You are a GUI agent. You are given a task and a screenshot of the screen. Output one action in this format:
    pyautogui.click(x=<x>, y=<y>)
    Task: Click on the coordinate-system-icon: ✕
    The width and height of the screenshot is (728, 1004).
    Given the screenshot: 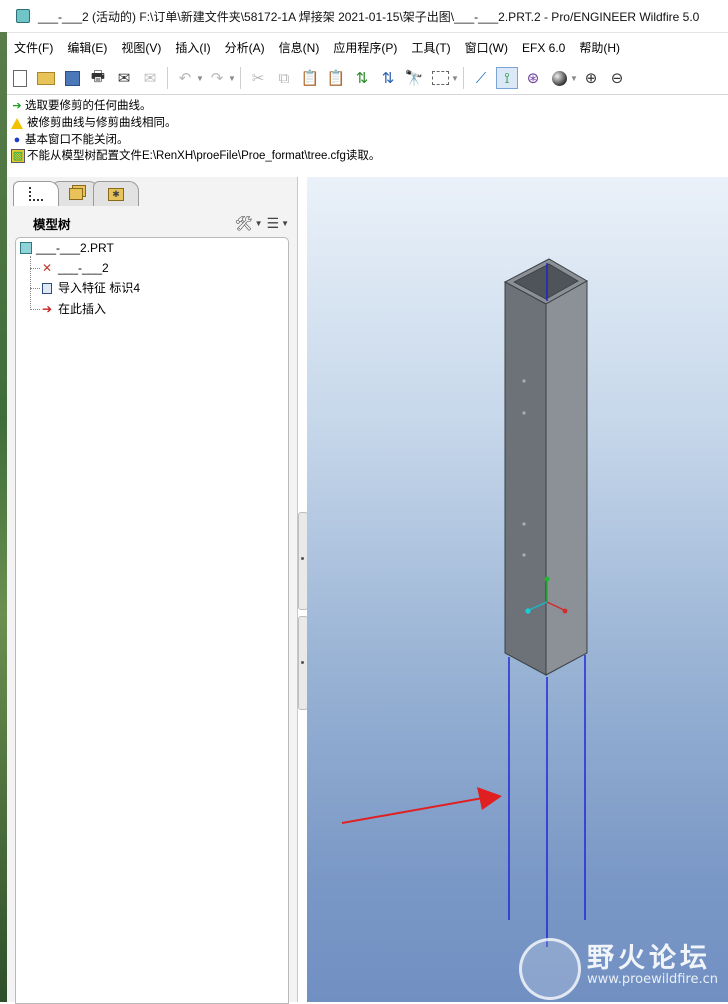 What is the action you would take?
    pyautogui.click(x=47, y=268)
    